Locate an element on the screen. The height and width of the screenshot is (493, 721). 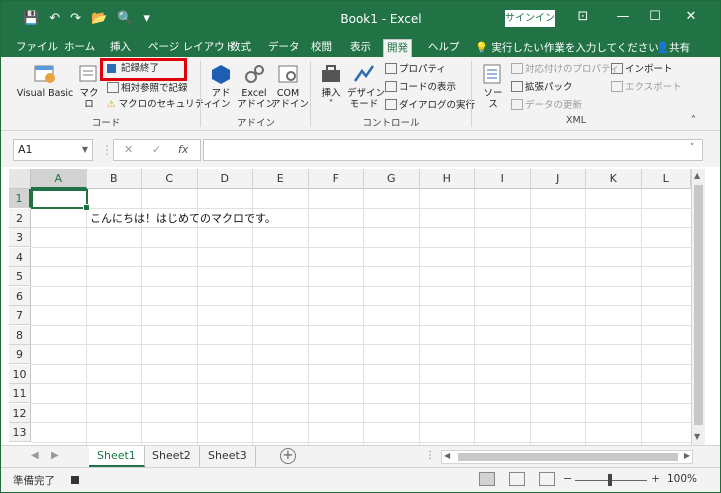
sheet-tab-sheet1: Sheet1 is located at coordinates (117, 456).